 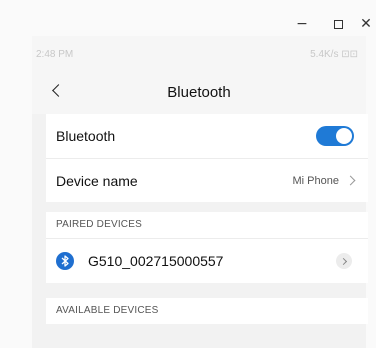 I want to click on device-details-icon, so click(x=344, y=261).